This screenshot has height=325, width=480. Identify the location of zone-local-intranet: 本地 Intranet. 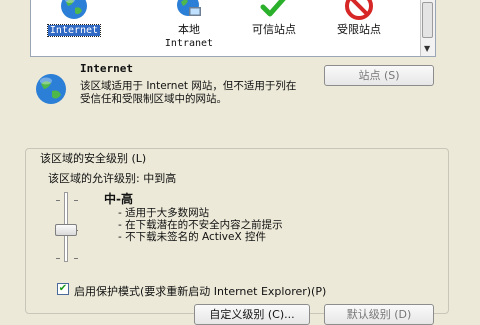
(189, 28).